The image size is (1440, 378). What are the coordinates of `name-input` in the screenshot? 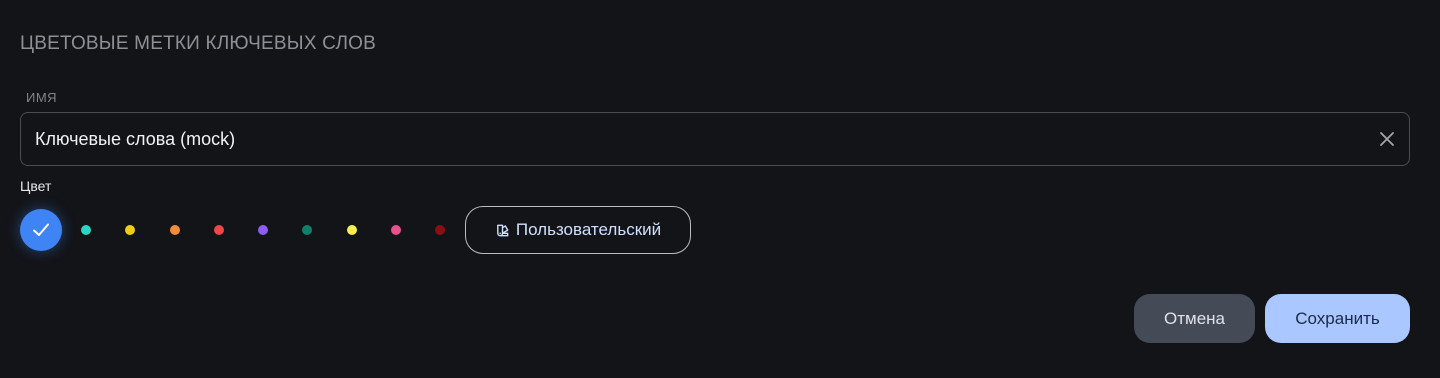 It's located at (695, 139).